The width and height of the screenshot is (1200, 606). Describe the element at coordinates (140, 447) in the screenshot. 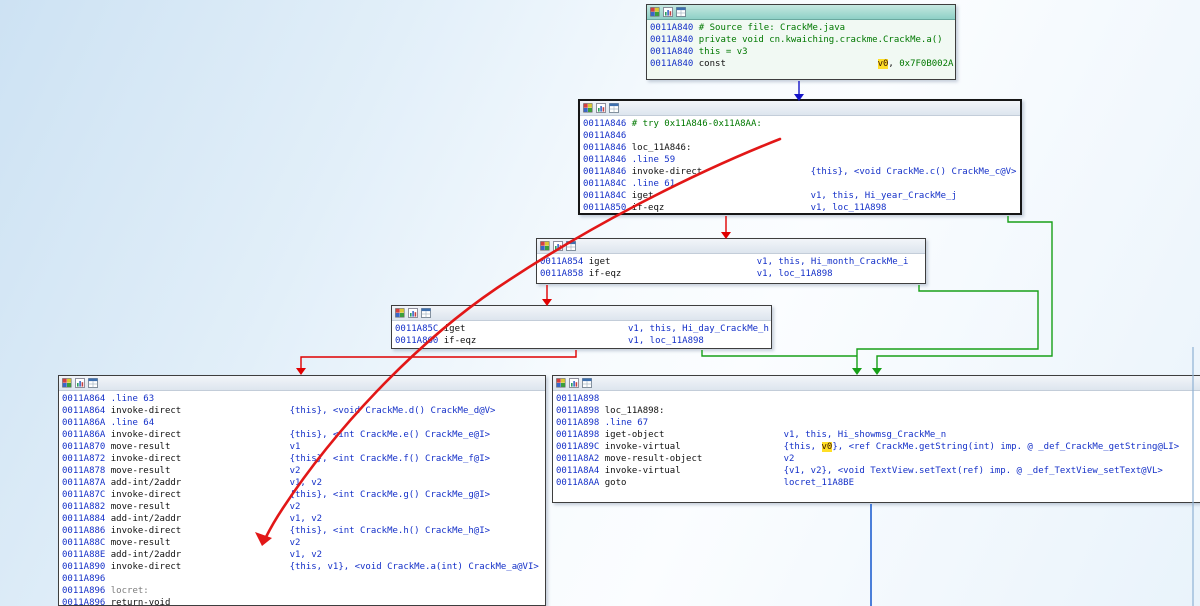

I see `code-segment-k: move-result` at that location.